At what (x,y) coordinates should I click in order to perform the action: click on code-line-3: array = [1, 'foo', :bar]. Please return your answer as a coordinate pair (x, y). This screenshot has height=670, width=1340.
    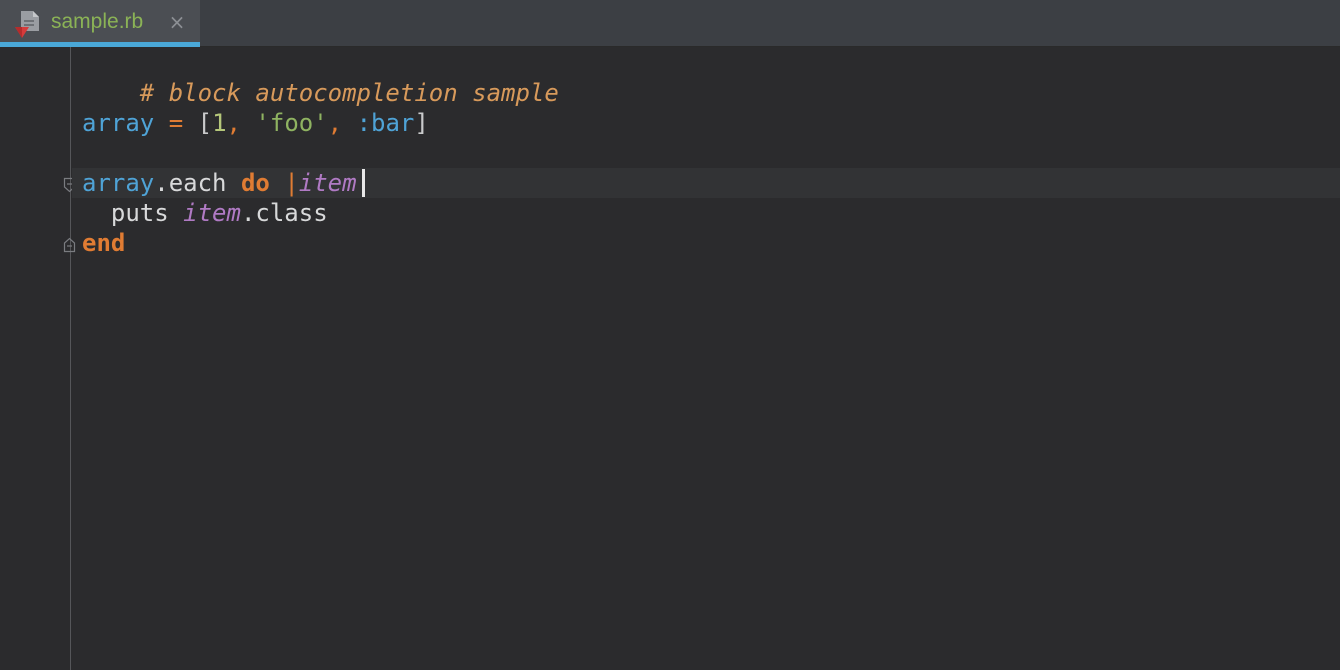
    Looking at the image, I should click on (255, 123).